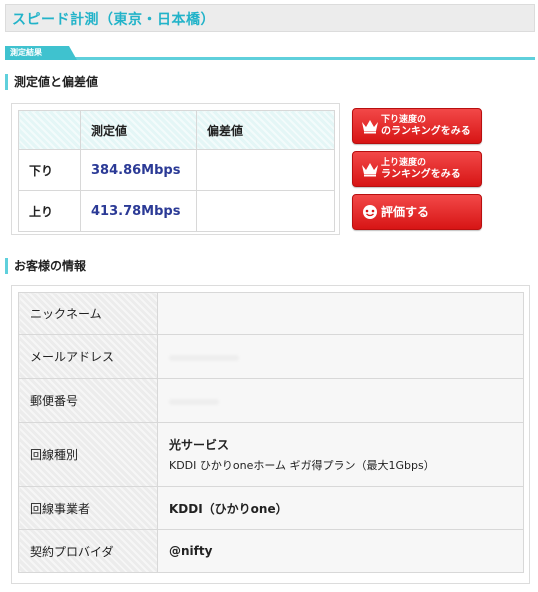 The width and height of the screenshot is (538, 592). I want to click on nickname-value, so click(340, 313).